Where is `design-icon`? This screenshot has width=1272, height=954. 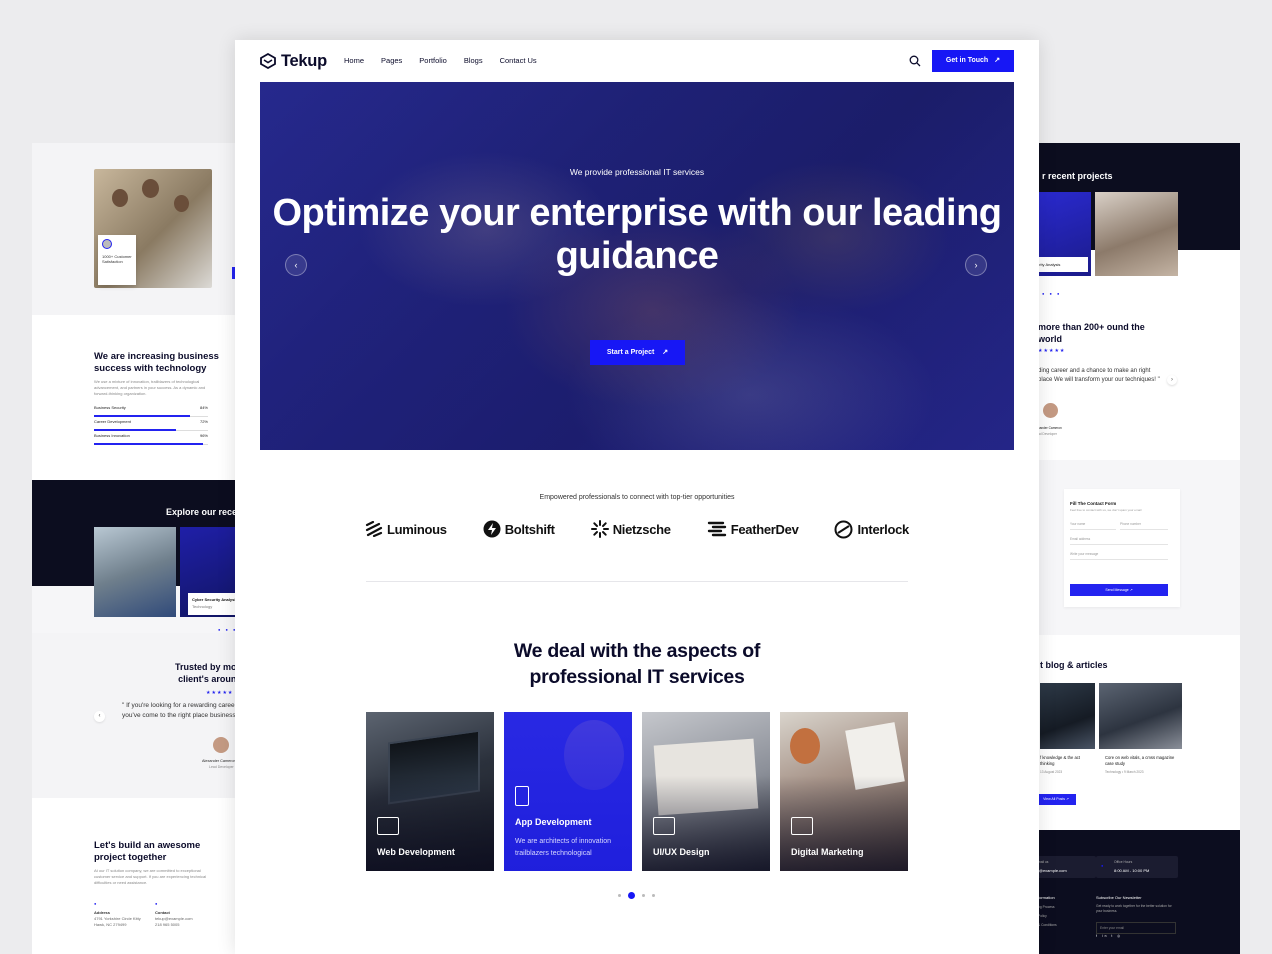
design-icon is located at coordinates (664, 826).